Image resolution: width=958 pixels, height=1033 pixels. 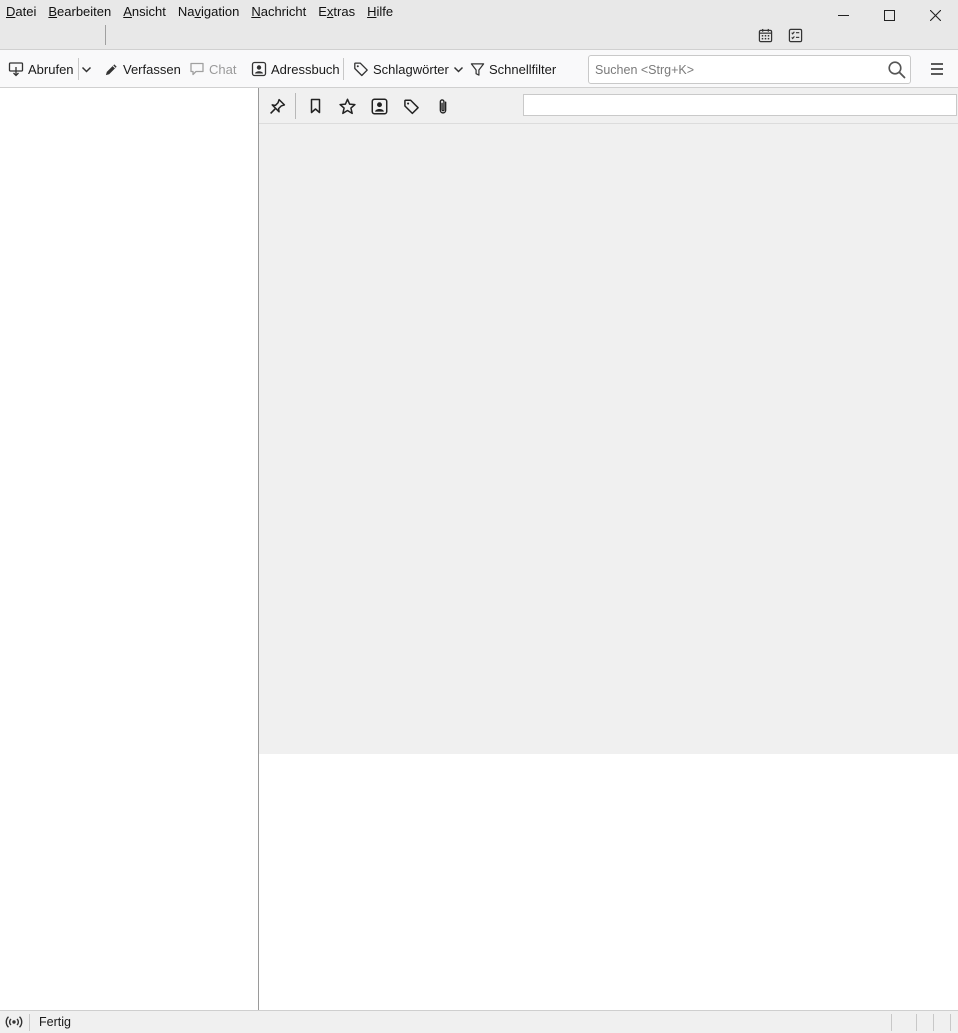 I want to click on toolbar-separator, so click(x=343, y=69).